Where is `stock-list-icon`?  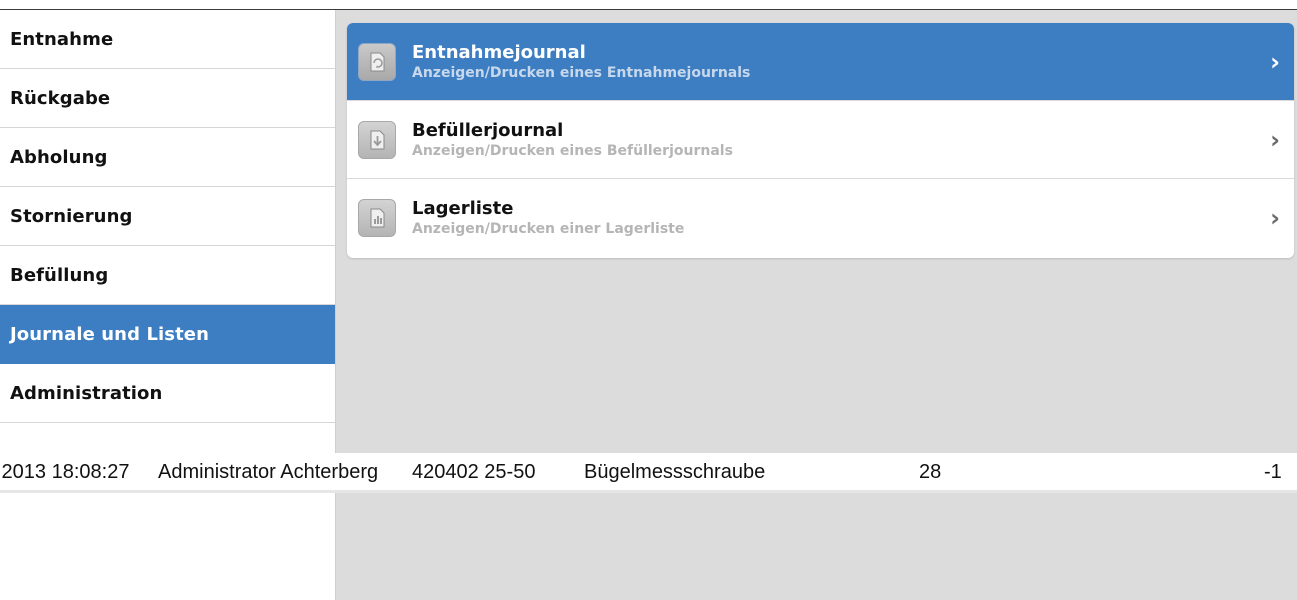 stock-list-icon is located at coordinates (377, 218).